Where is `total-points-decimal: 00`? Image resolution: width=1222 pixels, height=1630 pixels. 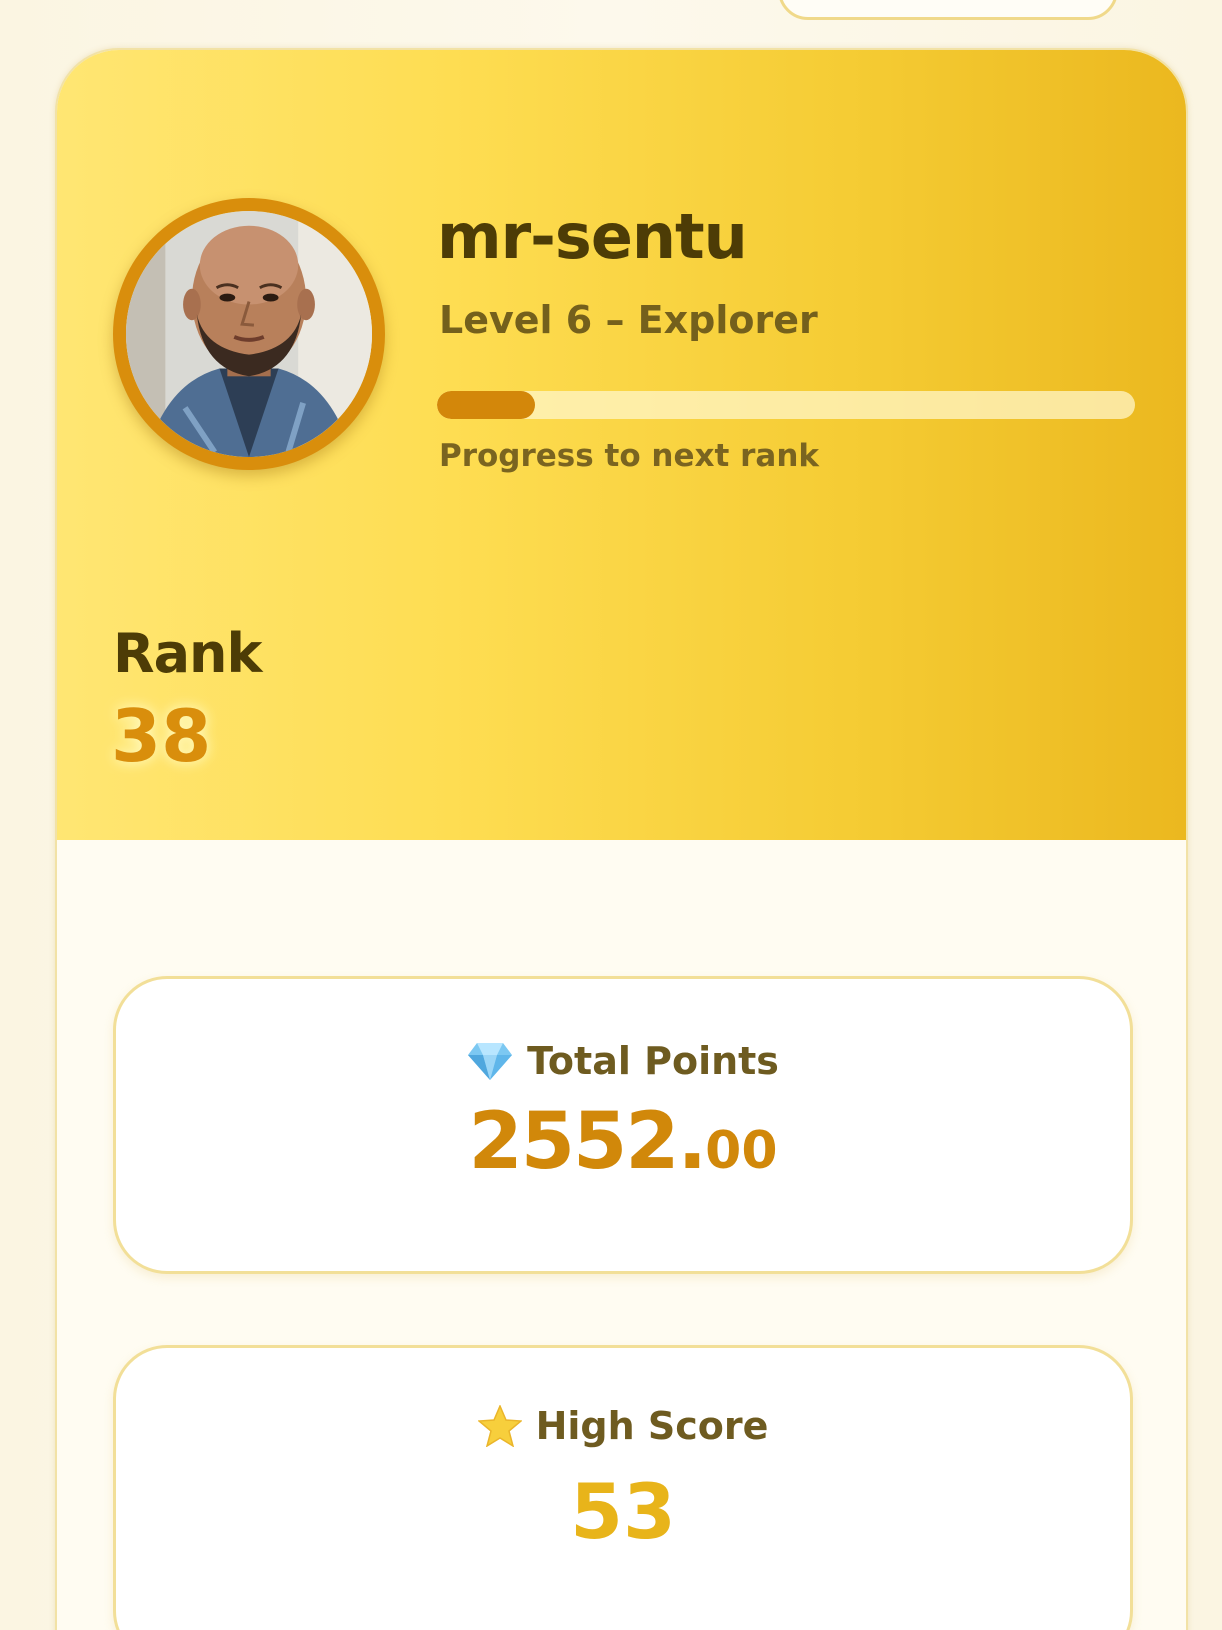
total-points-decimal: 00 is located at coordinates (741, 1151).